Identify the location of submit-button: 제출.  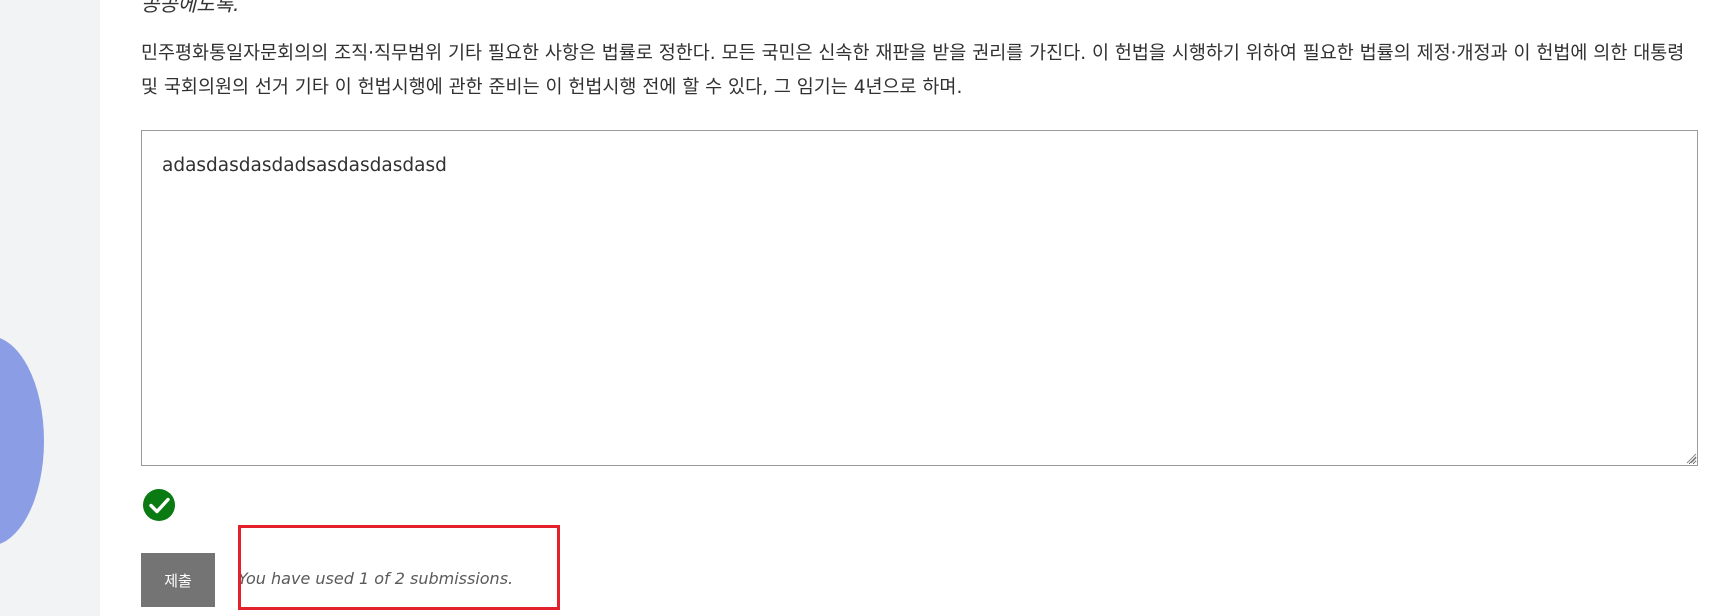
(178, 580).